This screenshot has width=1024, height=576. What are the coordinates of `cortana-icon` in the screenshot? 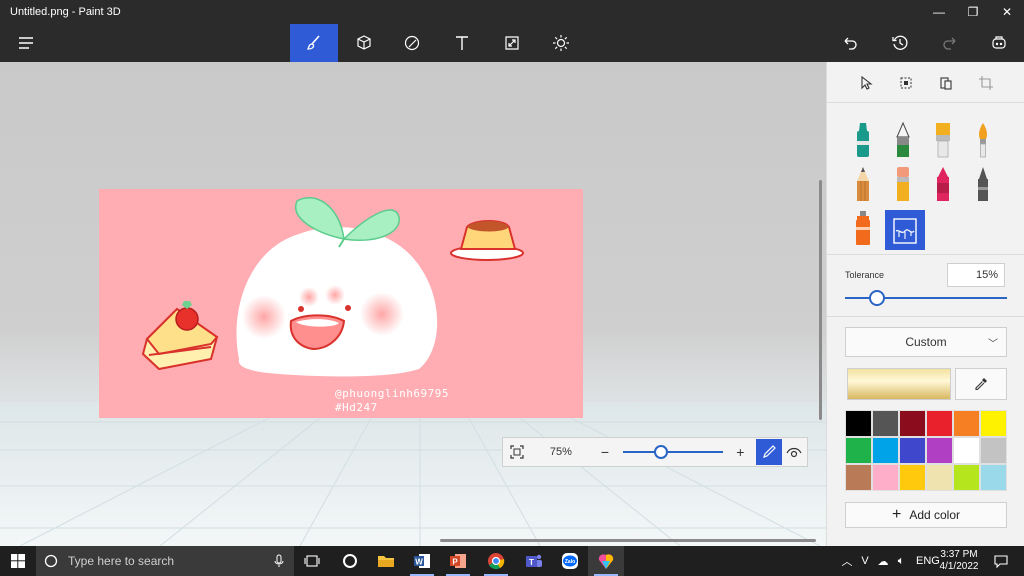 It's located at (350, 561).